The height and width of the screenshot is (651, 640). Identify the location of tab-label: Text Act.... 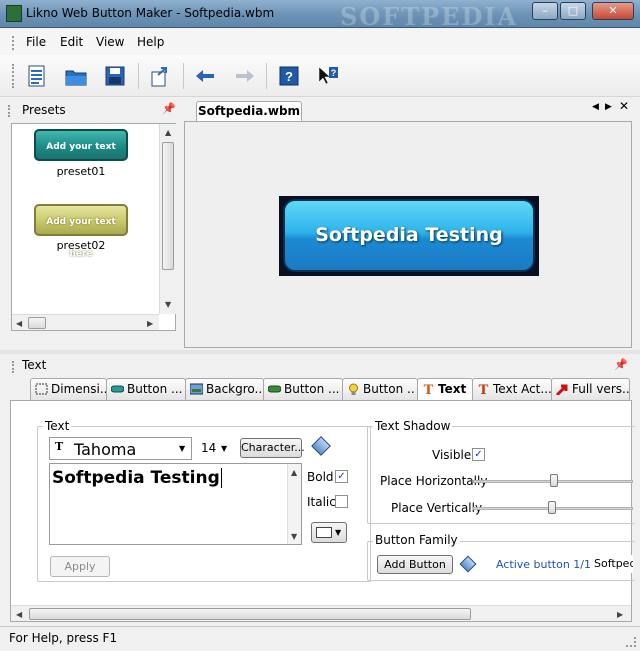
(522, 389).